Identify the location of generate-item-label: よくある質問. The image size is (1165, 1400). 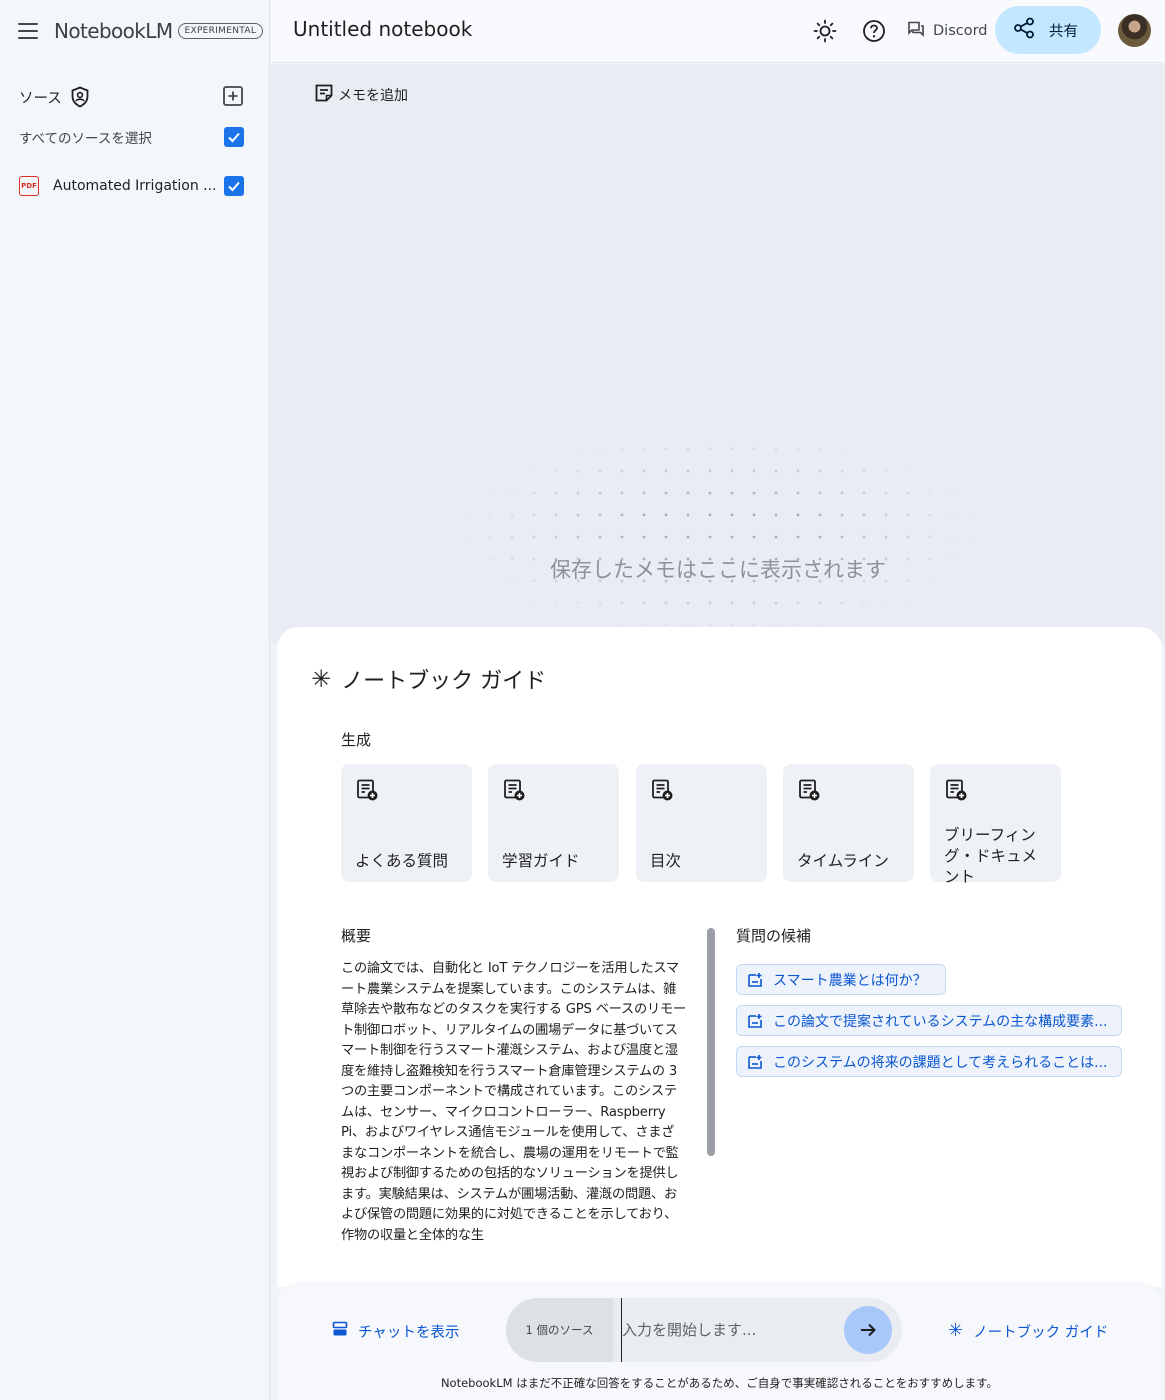
(402, 861).